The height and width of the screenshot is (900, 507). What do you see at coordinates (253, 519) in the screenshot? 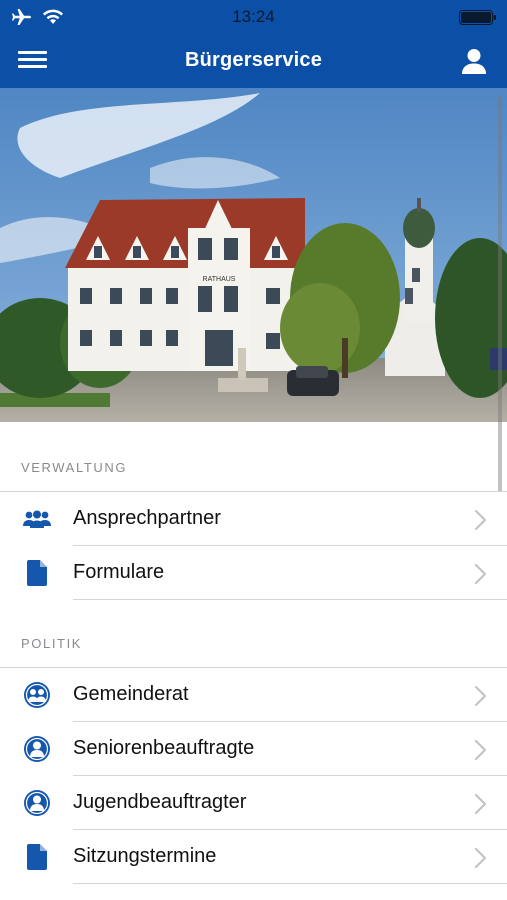
I see `list-item-ansprechpartner: Ansprechpartner` at bounding box center [253, 519].